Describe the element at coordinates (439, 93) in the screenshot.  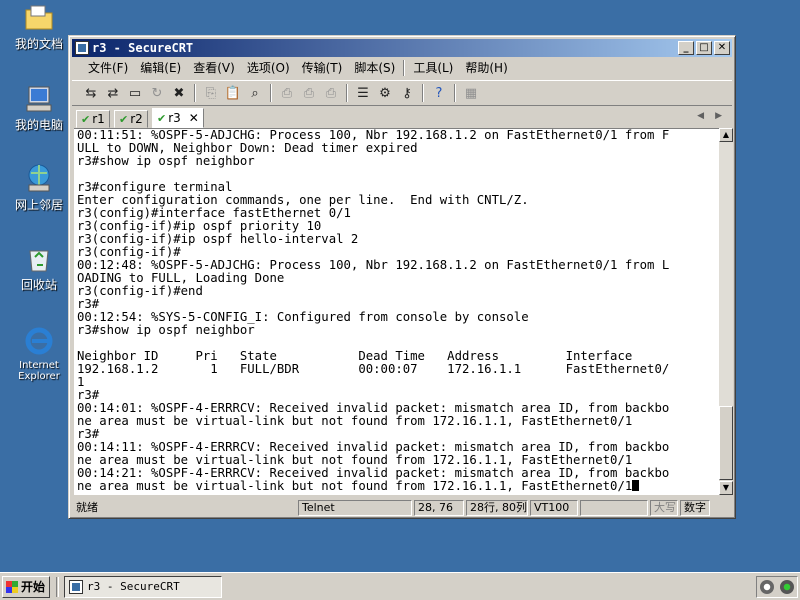
I see `help-icon: ?` at that location.